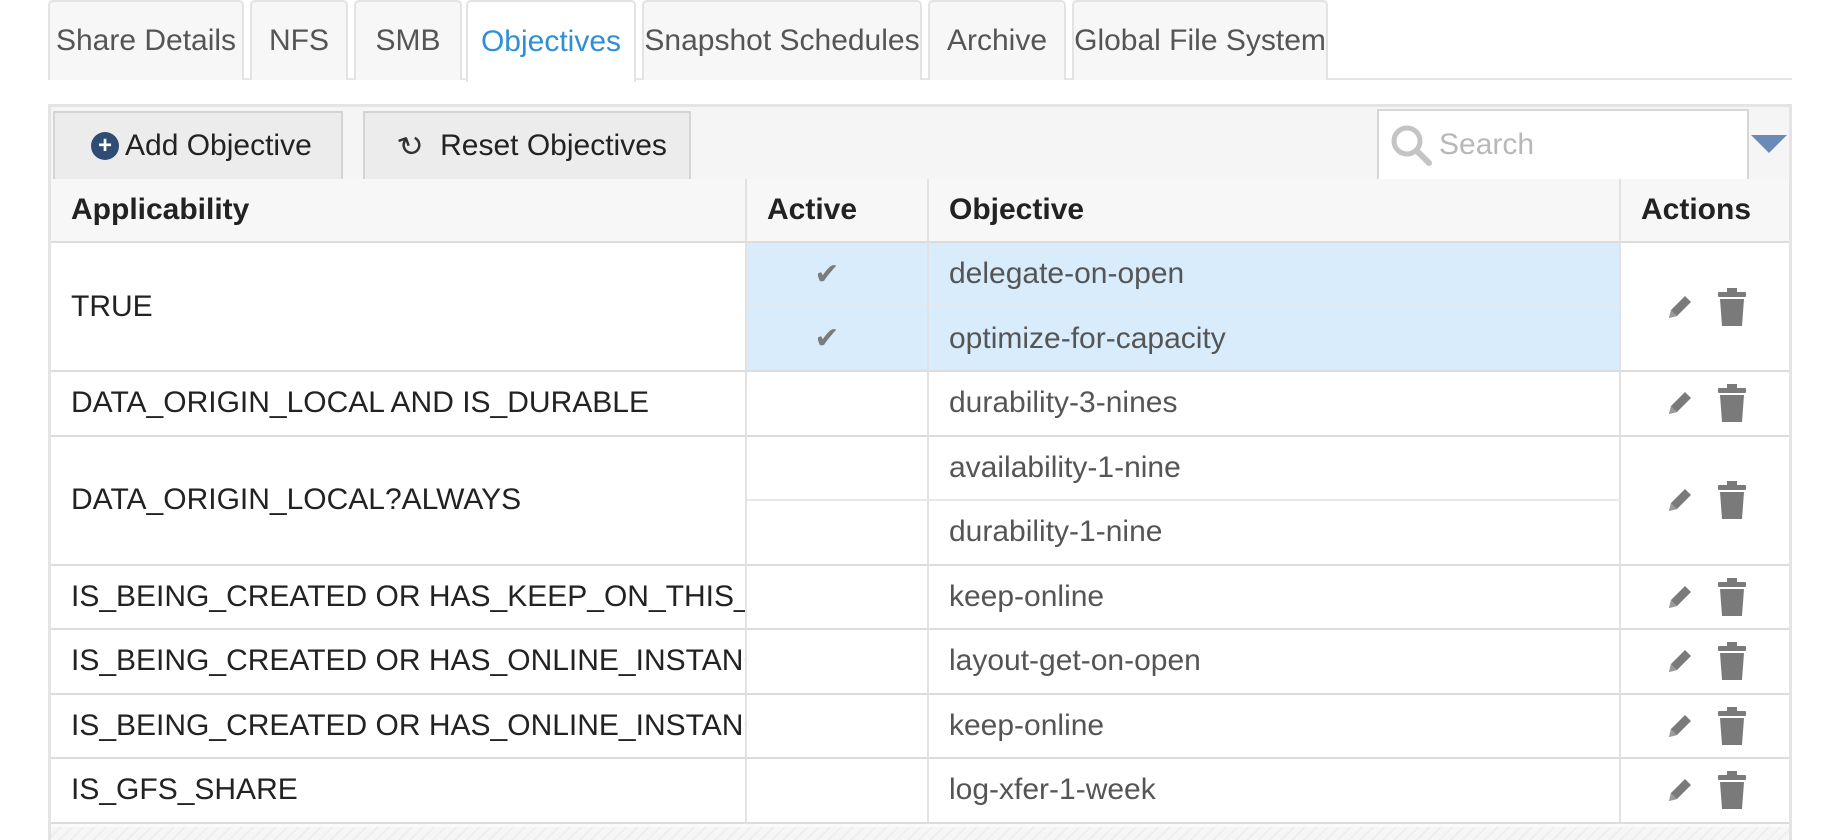 The width and height of the screenshot is (1840, 840). What do you see at coordinates (399, 501) in the screenshot?
I see `applicability-cell: DATA_ORIGIN_LOCAL?ALWAYS` at bounding box center [399, 501].